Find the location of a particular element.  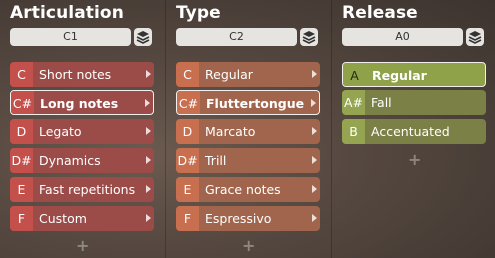

item-label: Dynamics is located at coordinates (70, 160).